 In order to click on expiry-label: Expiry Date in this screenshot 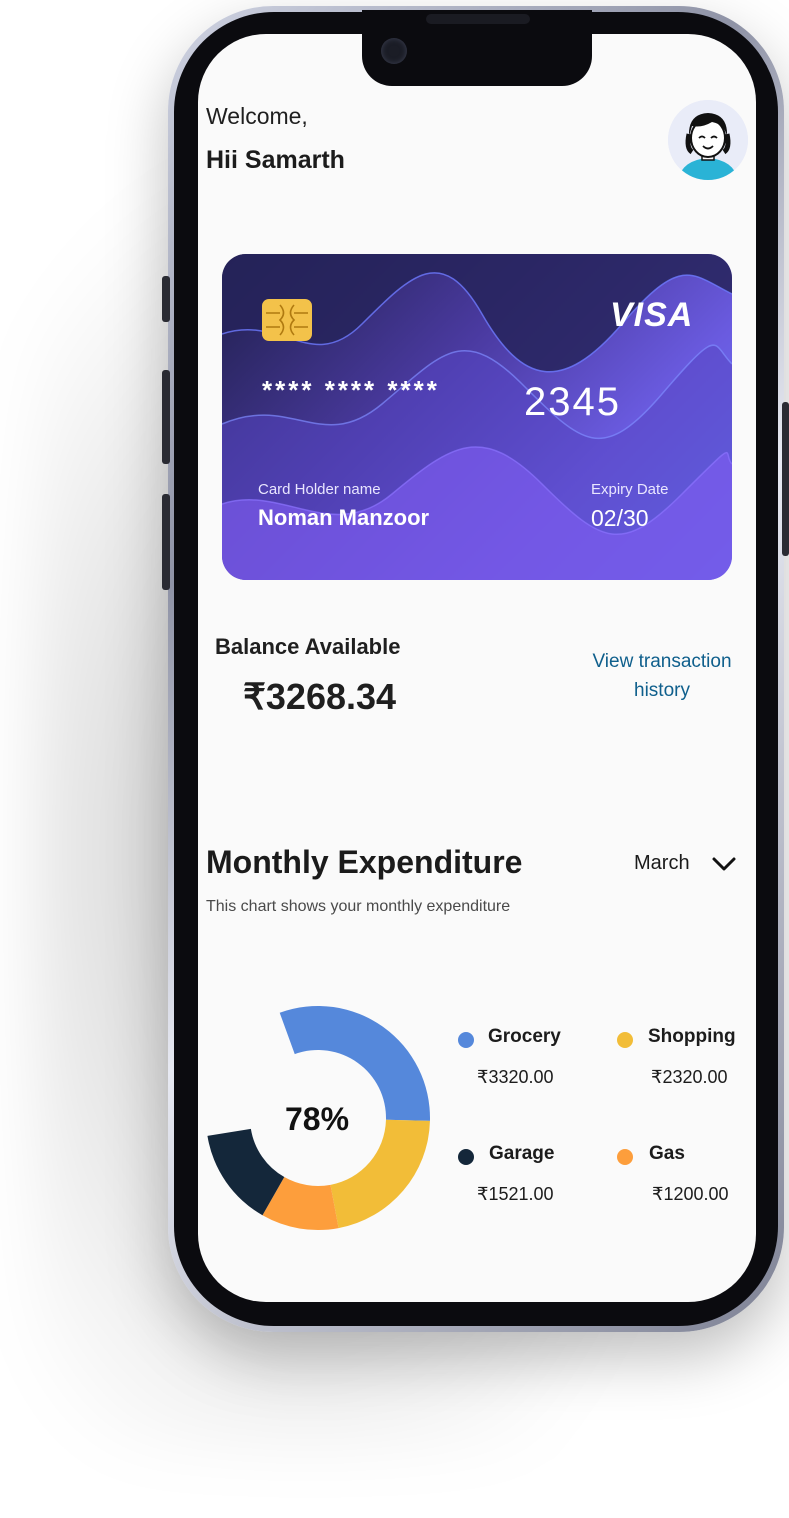, I will do `click(630, 489)`.